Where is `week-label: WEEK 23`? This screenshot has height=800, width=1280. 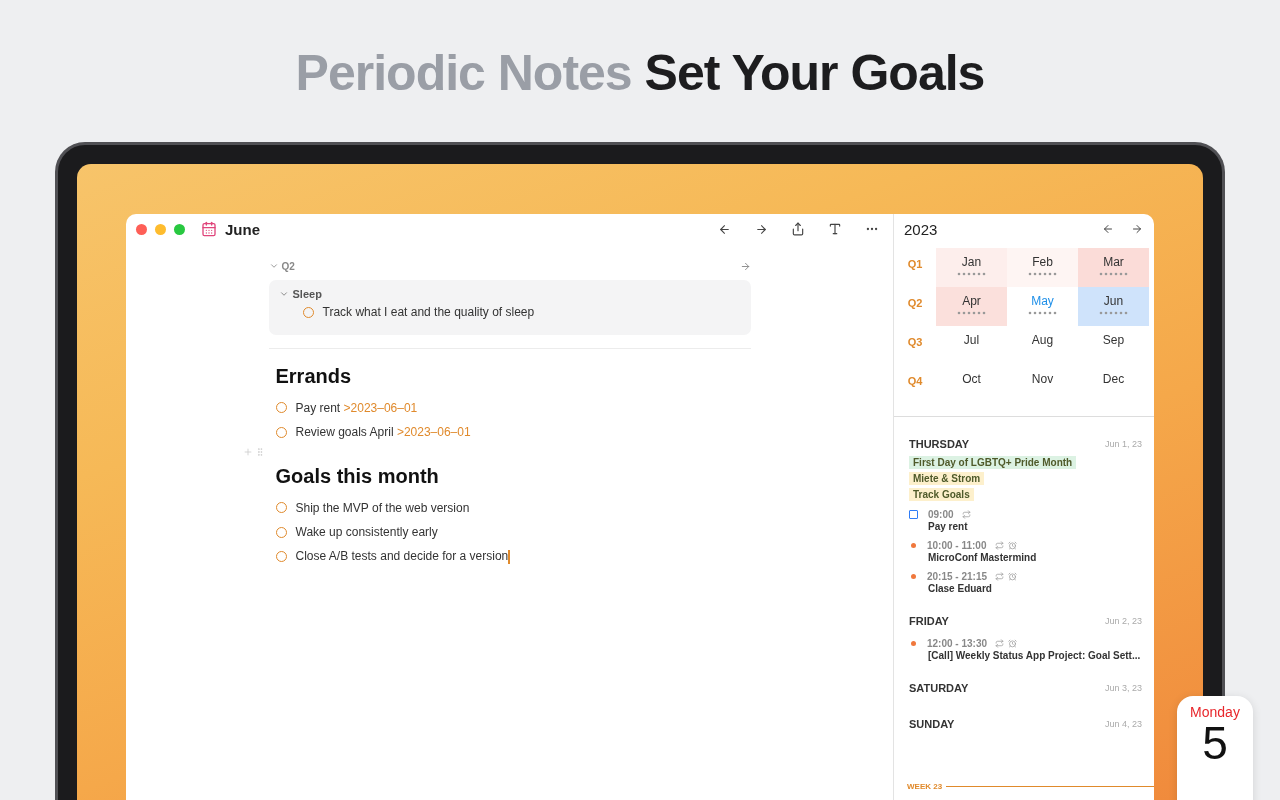
week-label: WEEK 23 is located at coordinates (925, 786).